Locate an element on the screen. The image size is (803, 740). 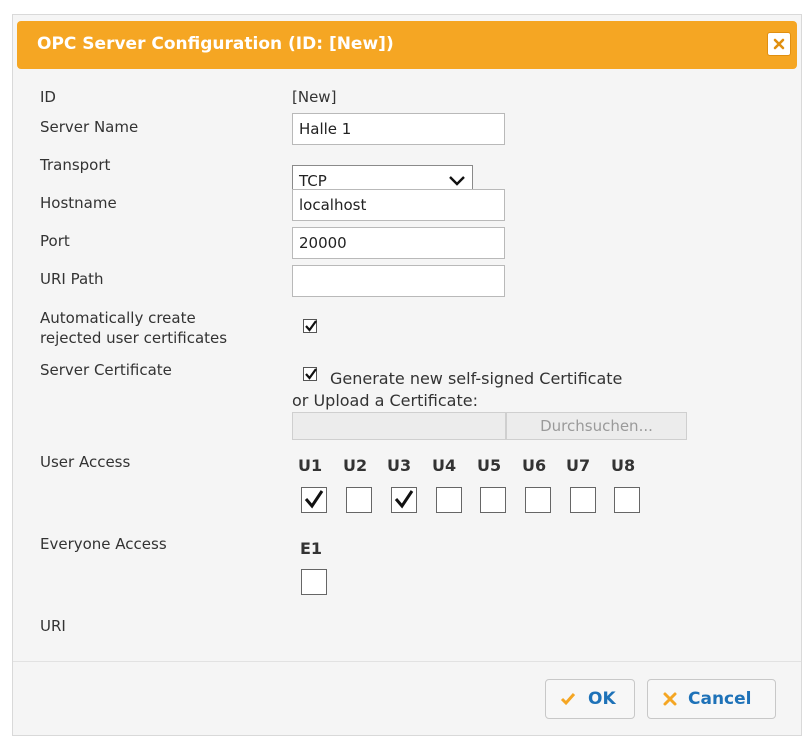
server-certificate-label: Server Certificate is located at coordinates (106, 370).